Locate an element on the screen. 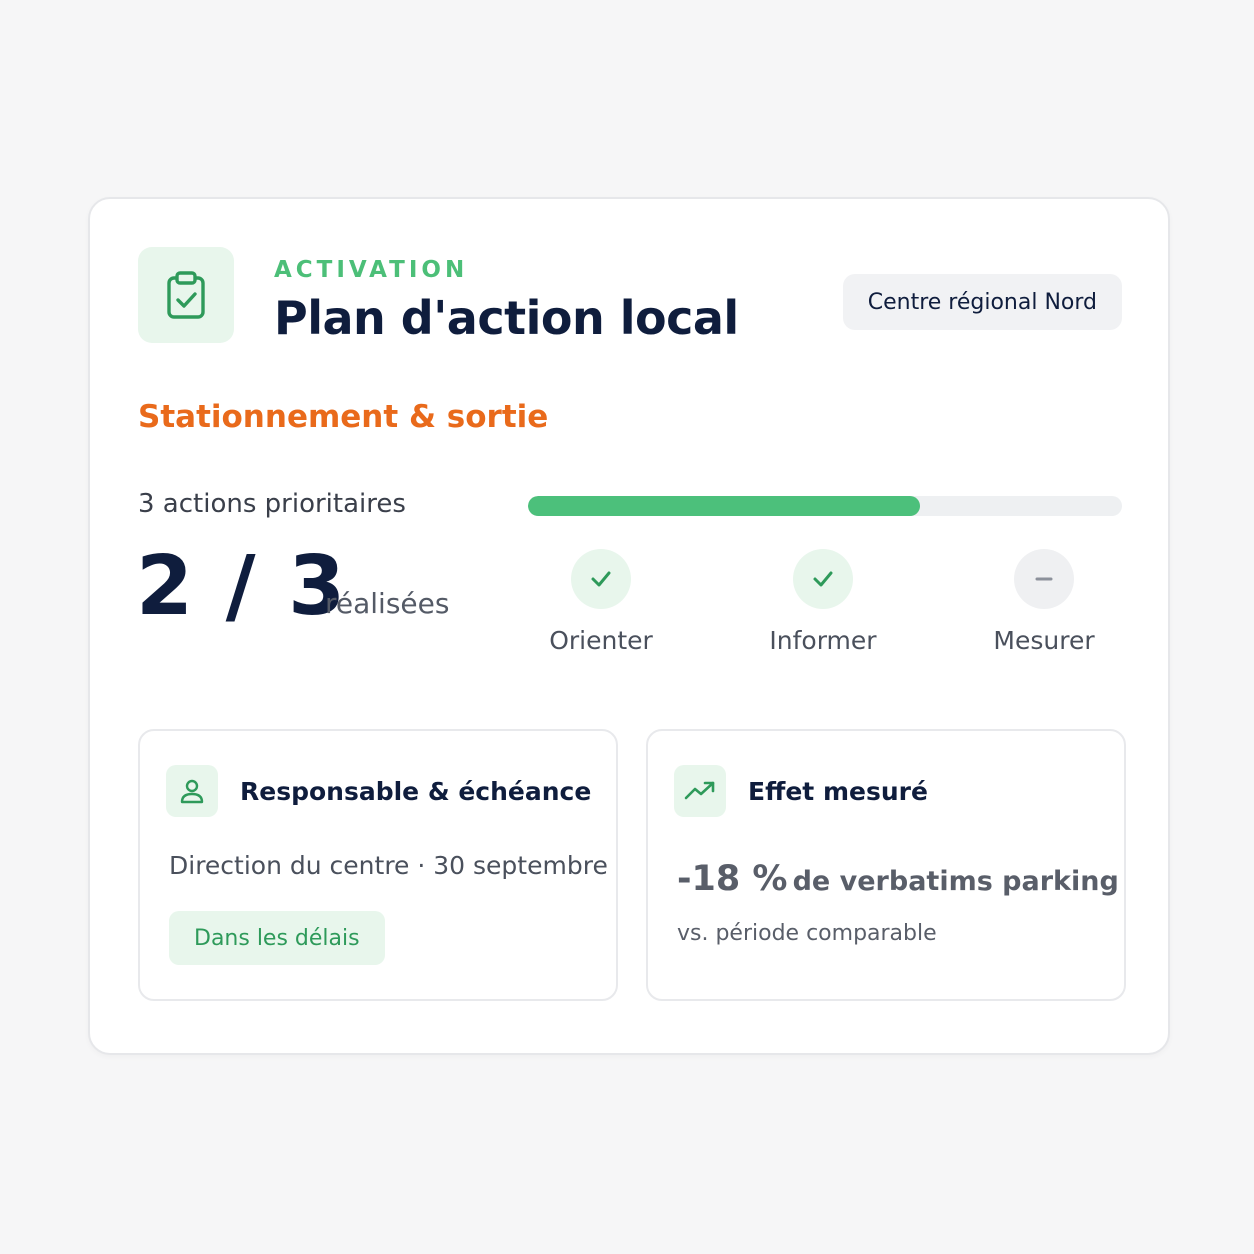  progress-fill is located at coordinates (724, 506).